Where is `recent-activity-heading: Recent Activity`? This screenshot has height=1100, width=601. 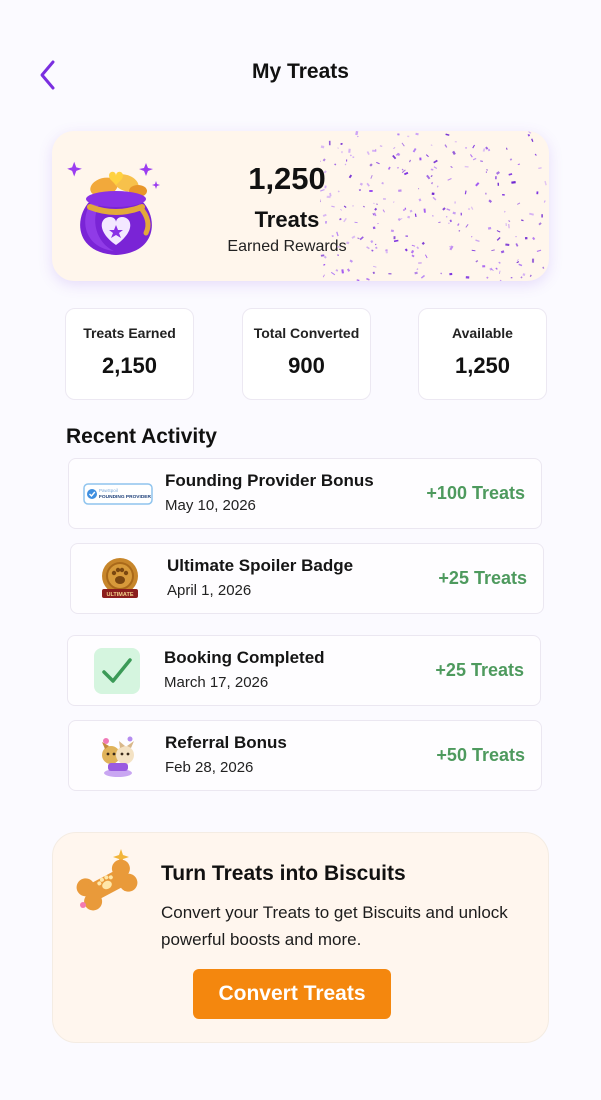 recent-activity-heading: Recent Activity is located at coordinates (141, 436).